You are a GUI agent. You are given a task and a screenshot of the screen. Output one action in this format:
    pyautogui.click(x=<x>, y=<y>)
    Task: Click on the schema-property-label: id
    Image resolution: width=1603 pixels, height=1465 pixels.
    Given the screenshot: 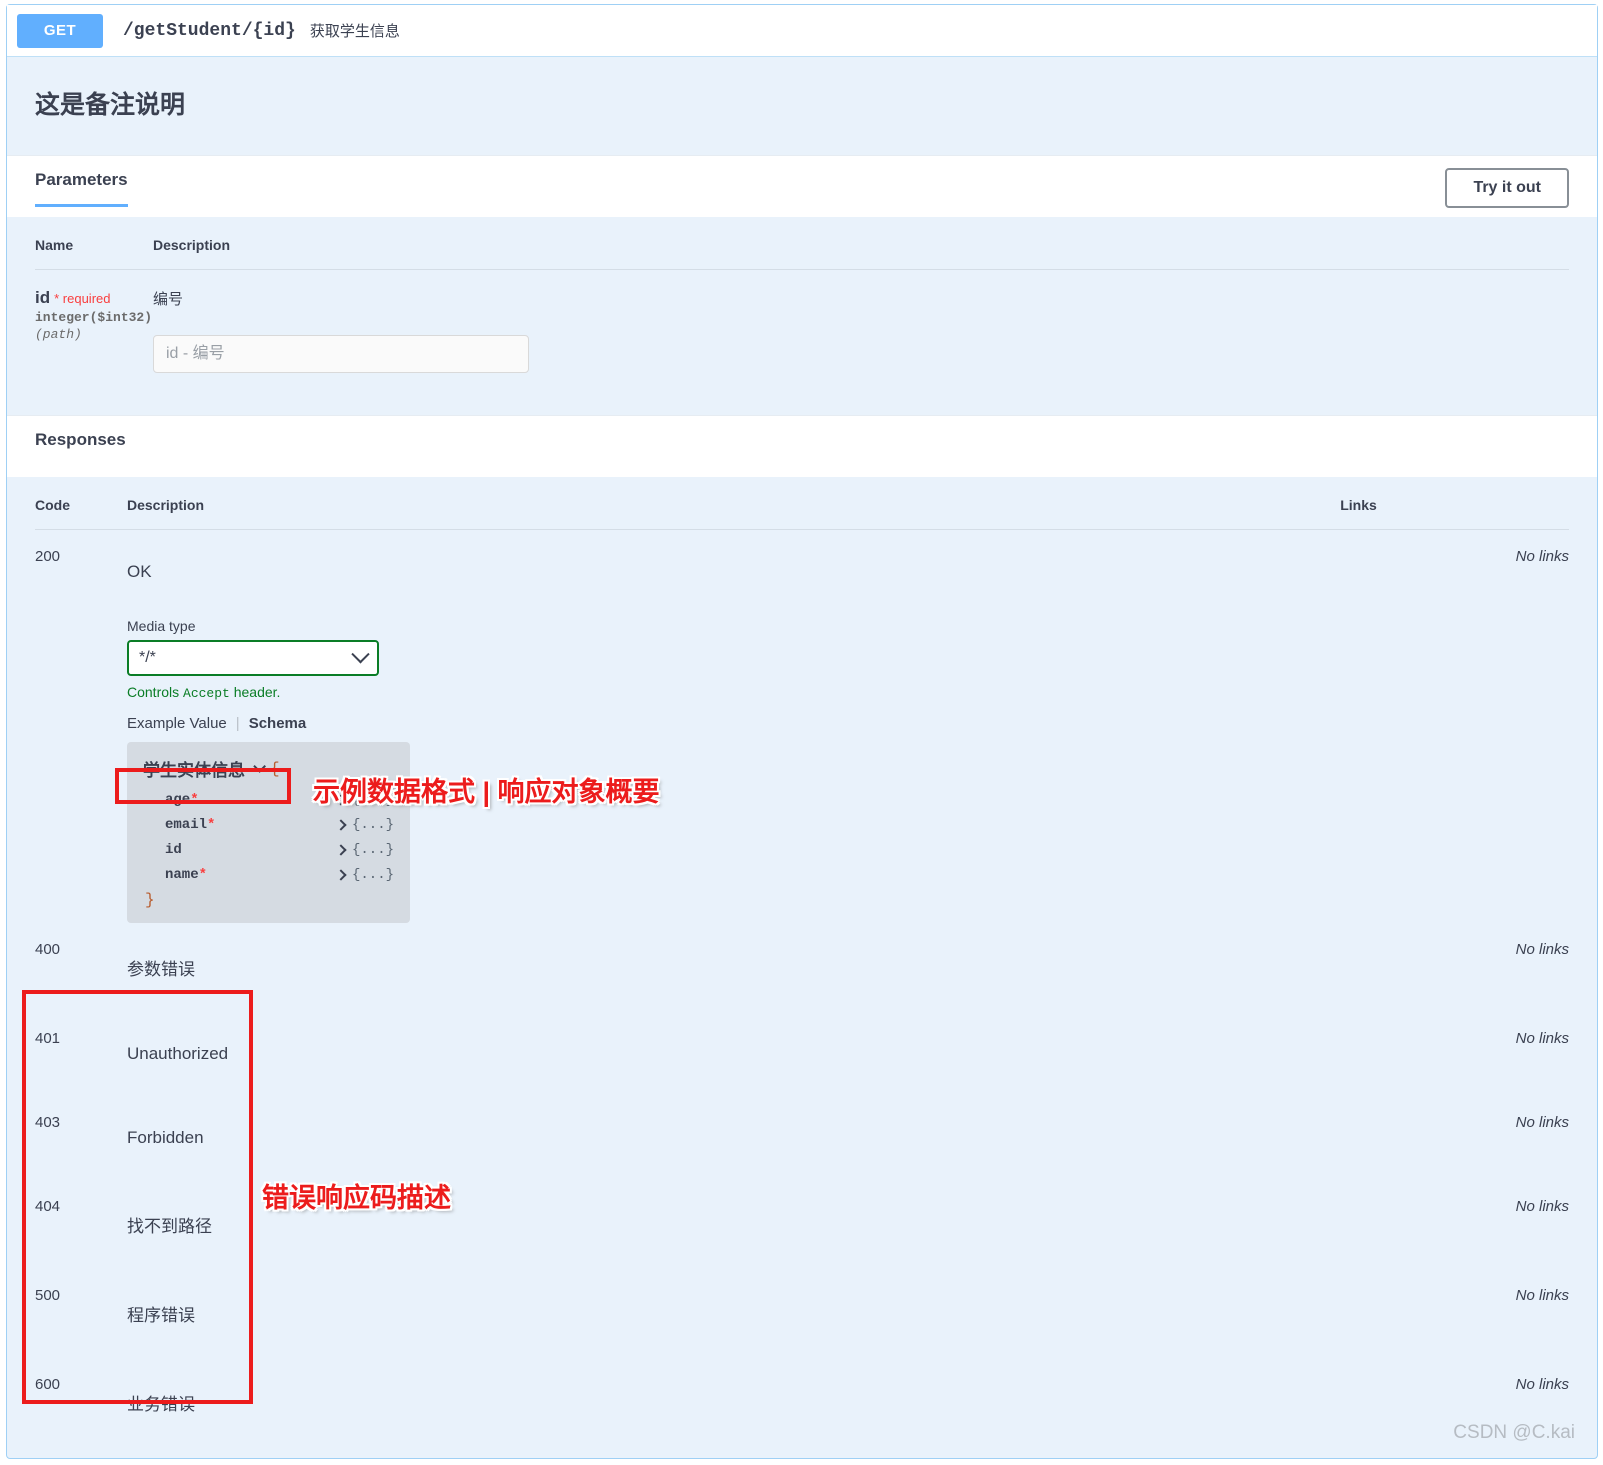 What is the action you would take?
    pyautogui.click(x=173, y=849)
    